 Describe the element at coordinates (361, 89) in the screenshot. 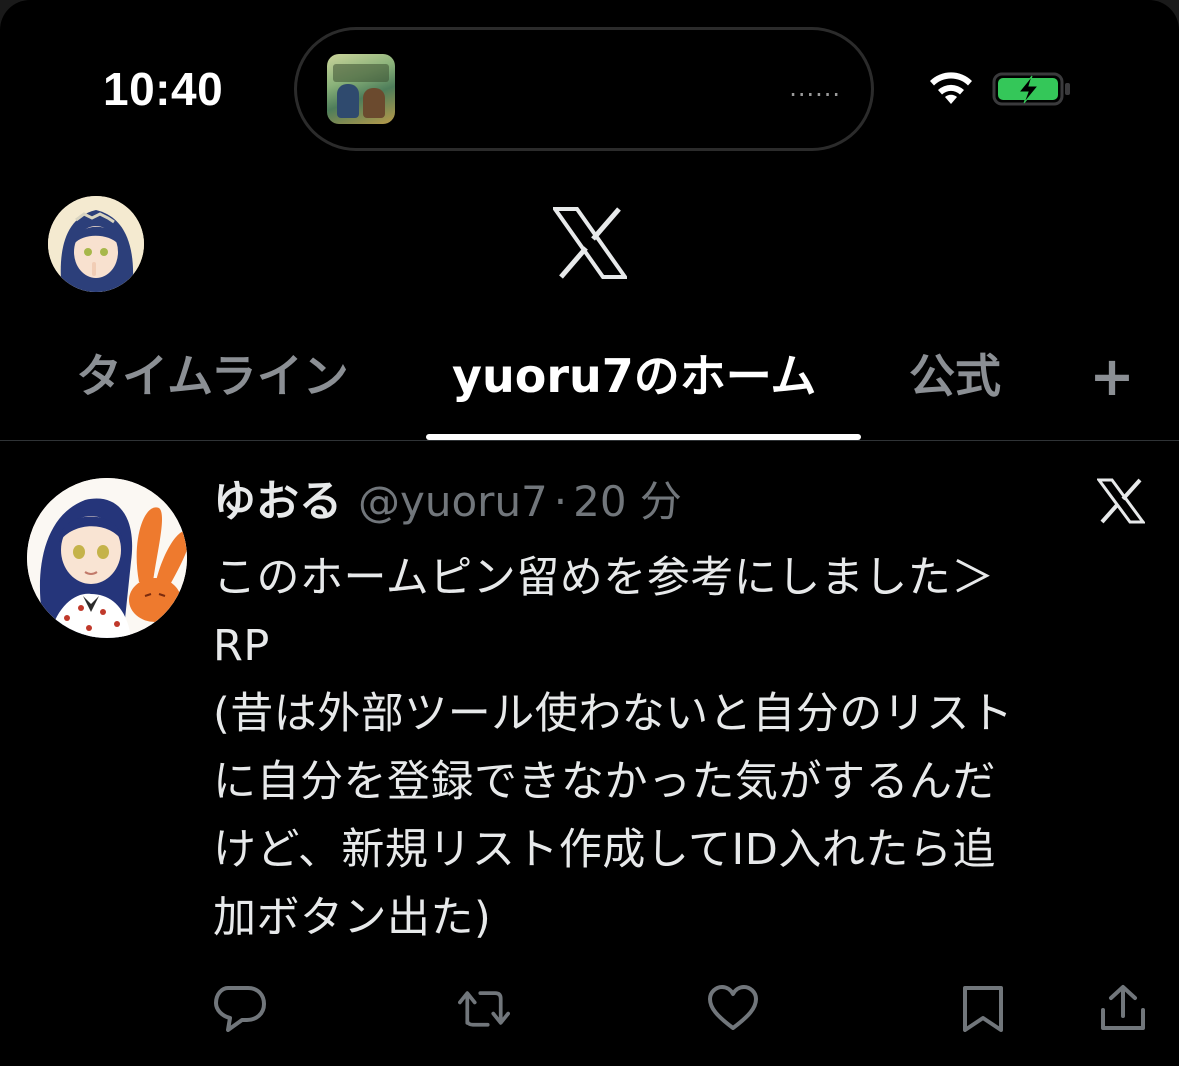

I see `now-playing-artwork` at that location.